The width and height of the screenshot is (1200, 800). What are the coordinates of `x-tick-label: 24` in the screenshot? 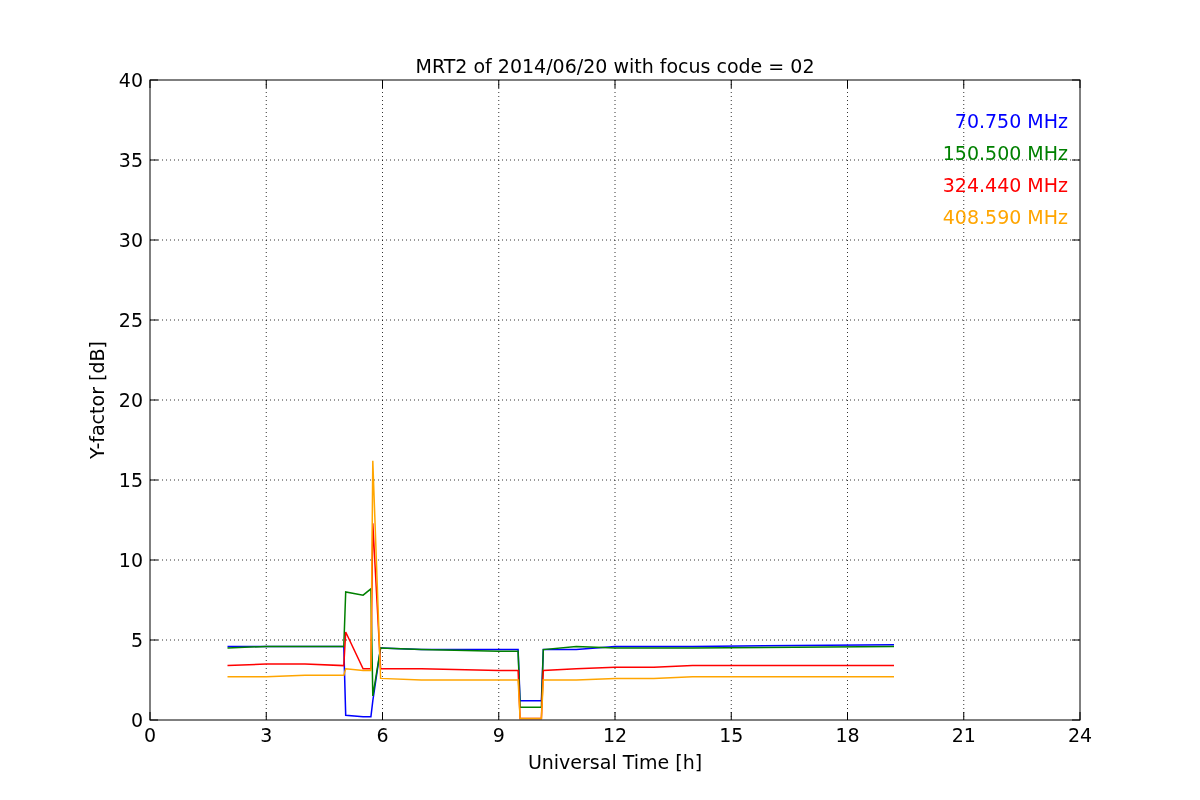 It's located at (1080, 735).